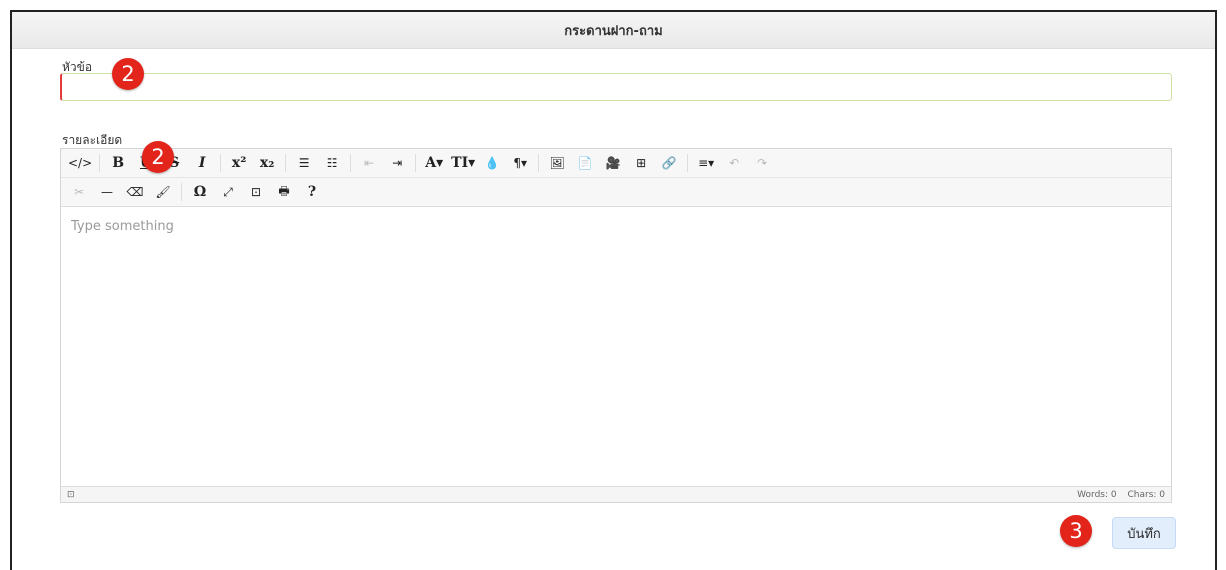 The height and width of the screenshot is (570, 1226). What do you see at coordinates (107, 192) in the screenshot?
I see `horizontal-rule-icon: —` at bounding box center [107, 192].